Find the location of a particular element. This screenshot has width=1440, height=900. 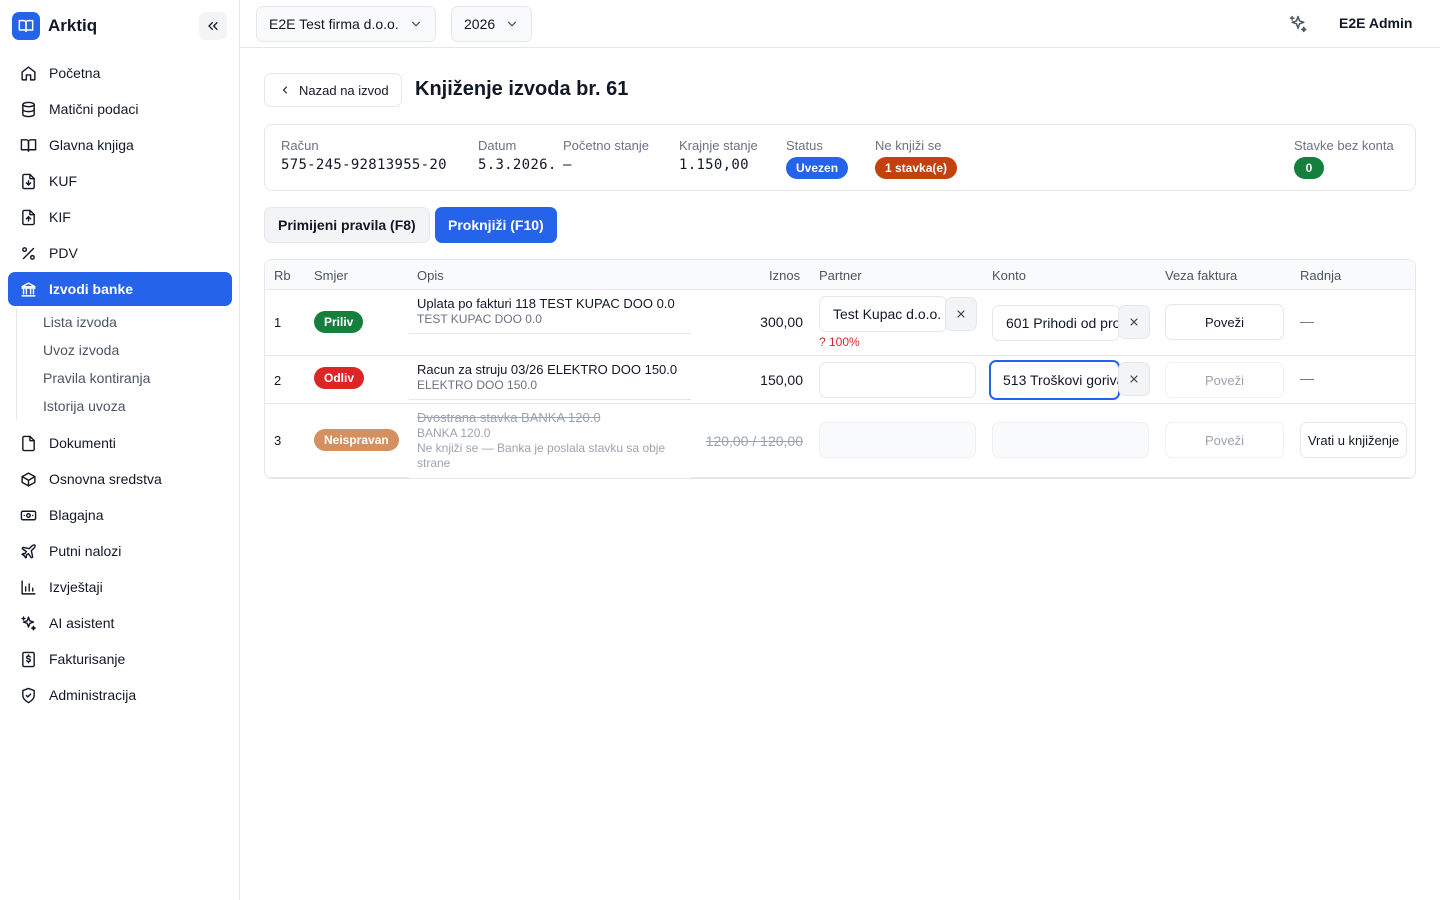

chevron-left-icon is located at coordinates (285, 90).